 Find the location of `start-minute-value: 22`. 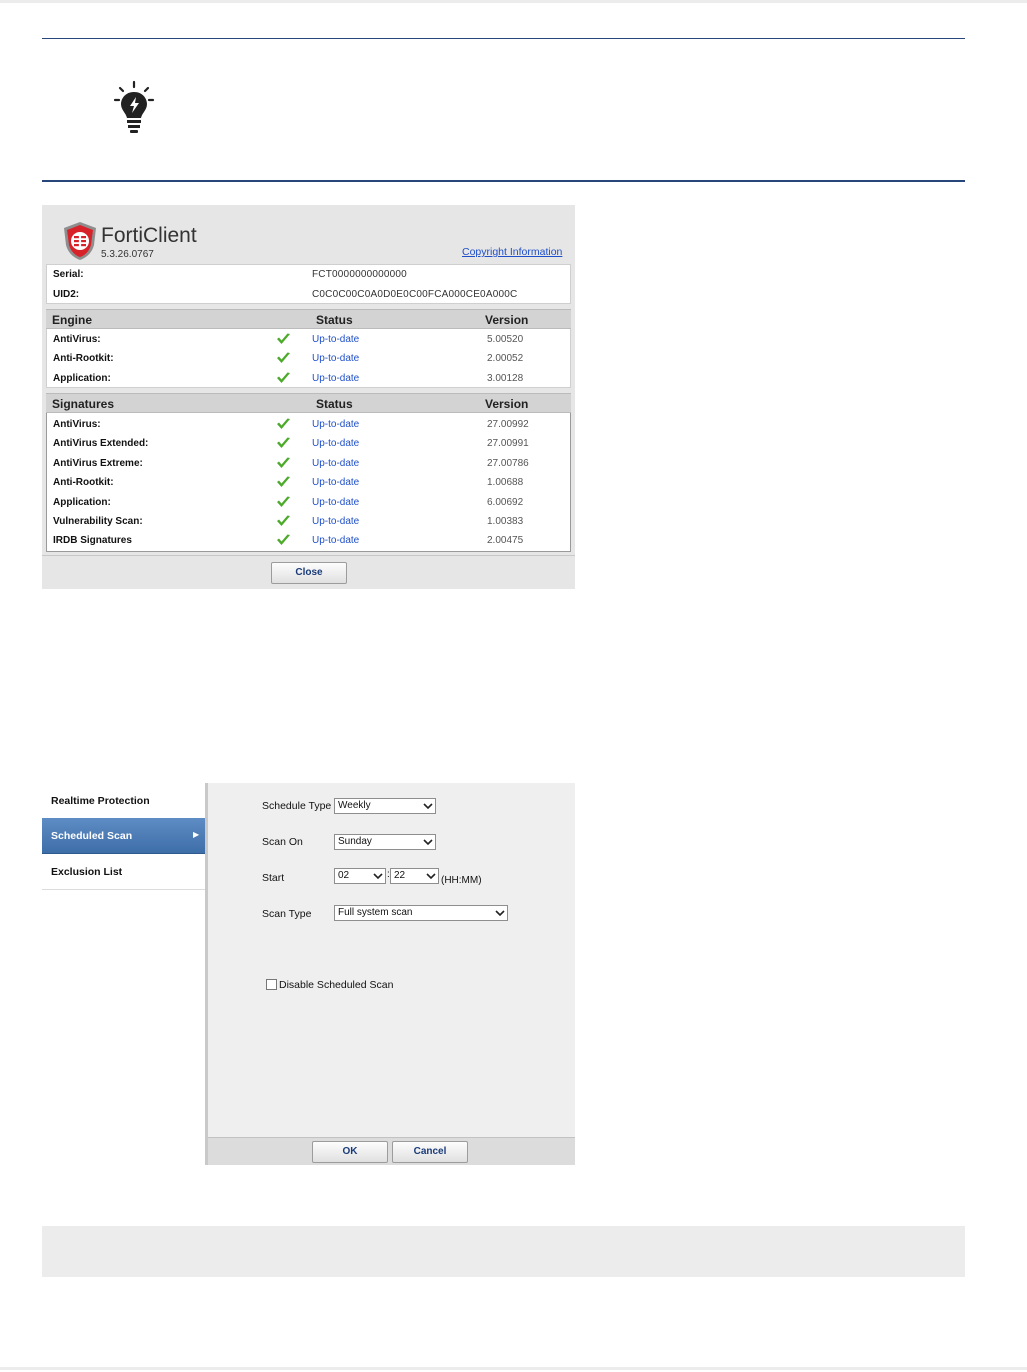

start-minute-value: 22 is located at coordinates (400, 875).